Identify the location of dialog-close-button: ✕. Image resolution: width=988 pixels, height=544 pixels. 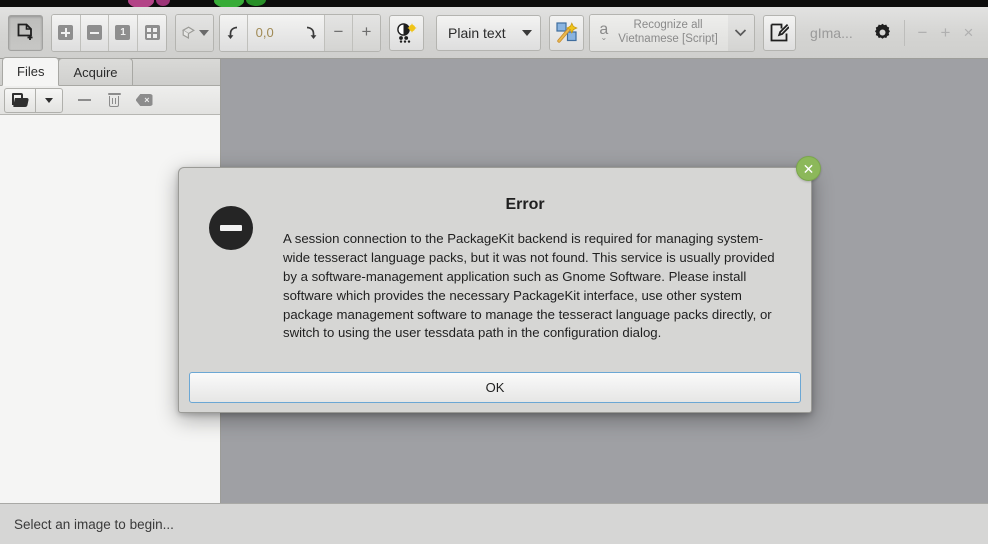
(808, 168).